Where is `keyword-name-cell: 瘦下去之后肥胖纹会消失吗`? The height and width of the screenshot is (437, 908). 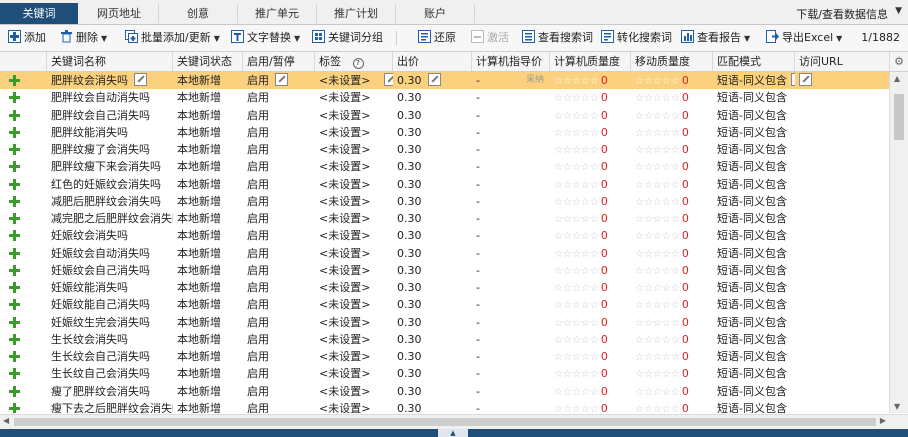 keyword-name-cell: 瘦下去之后肥胖纹会消失吗 is located at coordinates (110, 406).